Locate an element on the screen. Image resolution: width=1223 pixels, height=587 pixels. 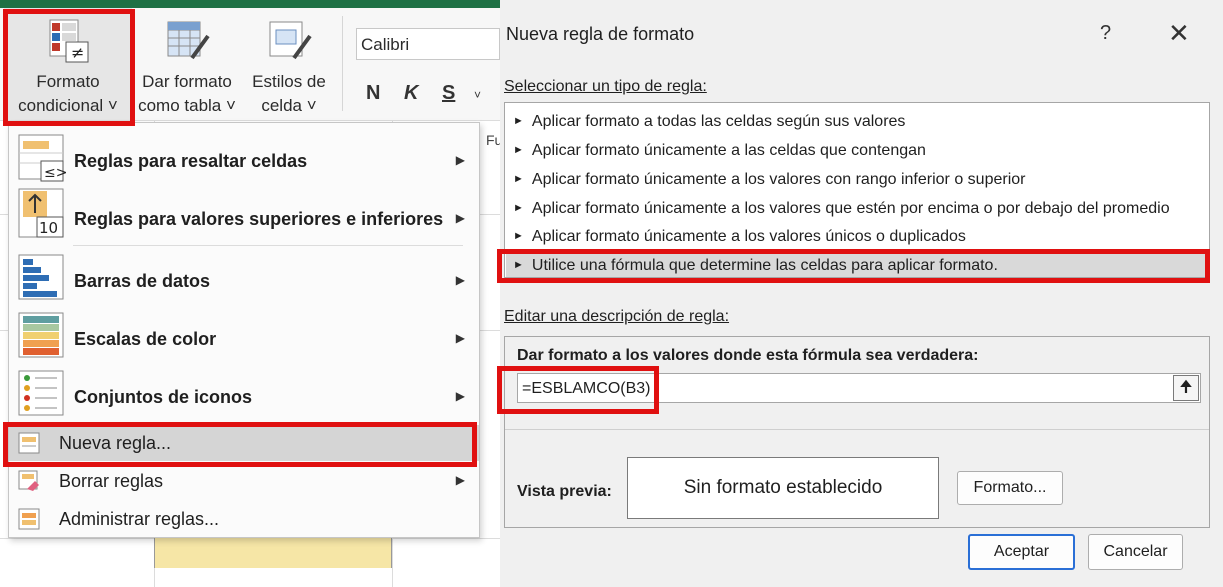
close-icon: ✕ is located at coordinates (1179, 33).